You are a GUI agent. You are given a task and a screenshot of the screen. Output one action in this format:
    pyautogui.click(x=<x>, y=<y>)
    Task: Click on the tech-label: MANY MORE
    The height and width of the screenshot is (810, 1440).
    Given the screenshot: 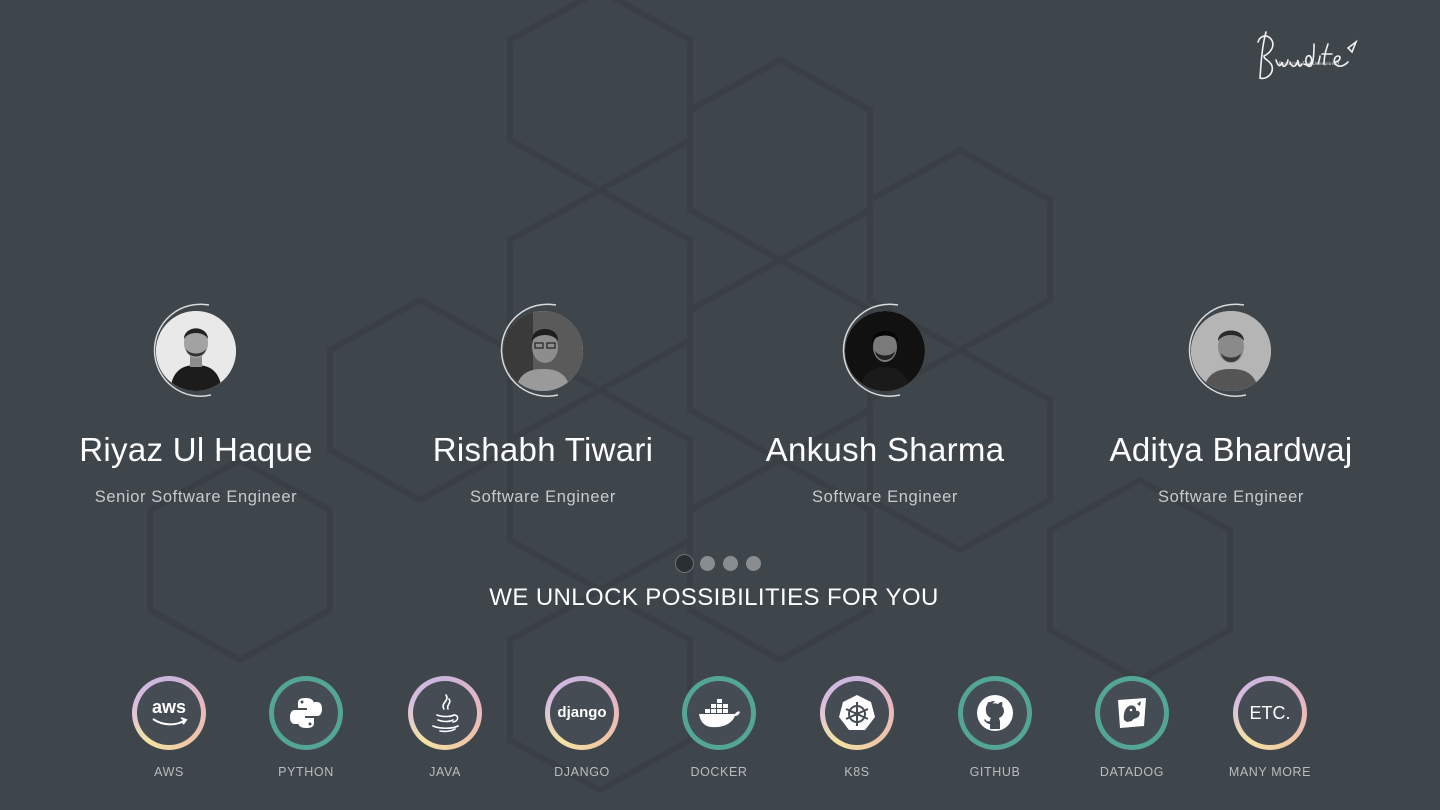 What is the action you would take?
    pyautogui.click(x=1270, y=772)
    